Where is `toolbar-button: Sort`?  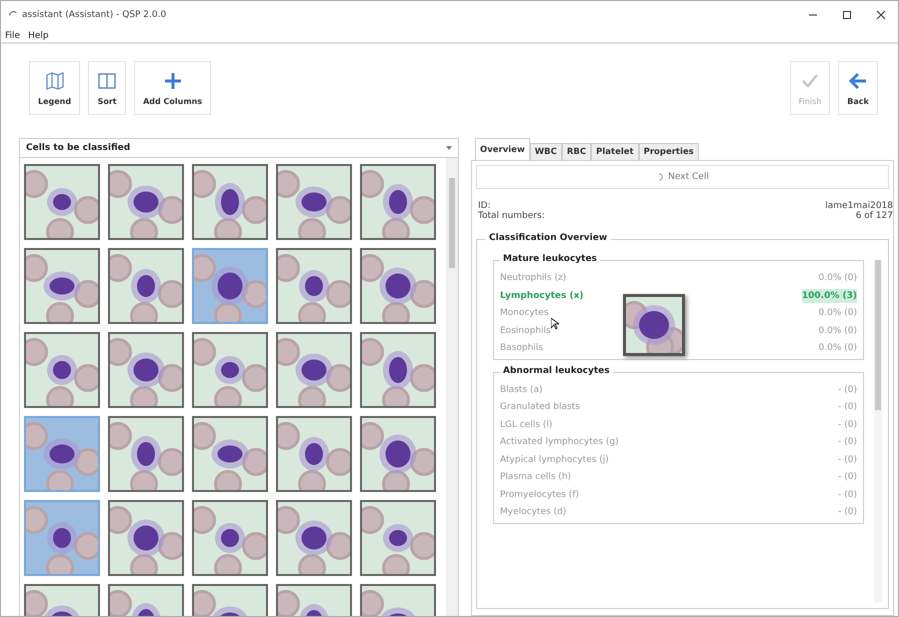 toolbar-button: Sort is located at coordinates (107, 88).